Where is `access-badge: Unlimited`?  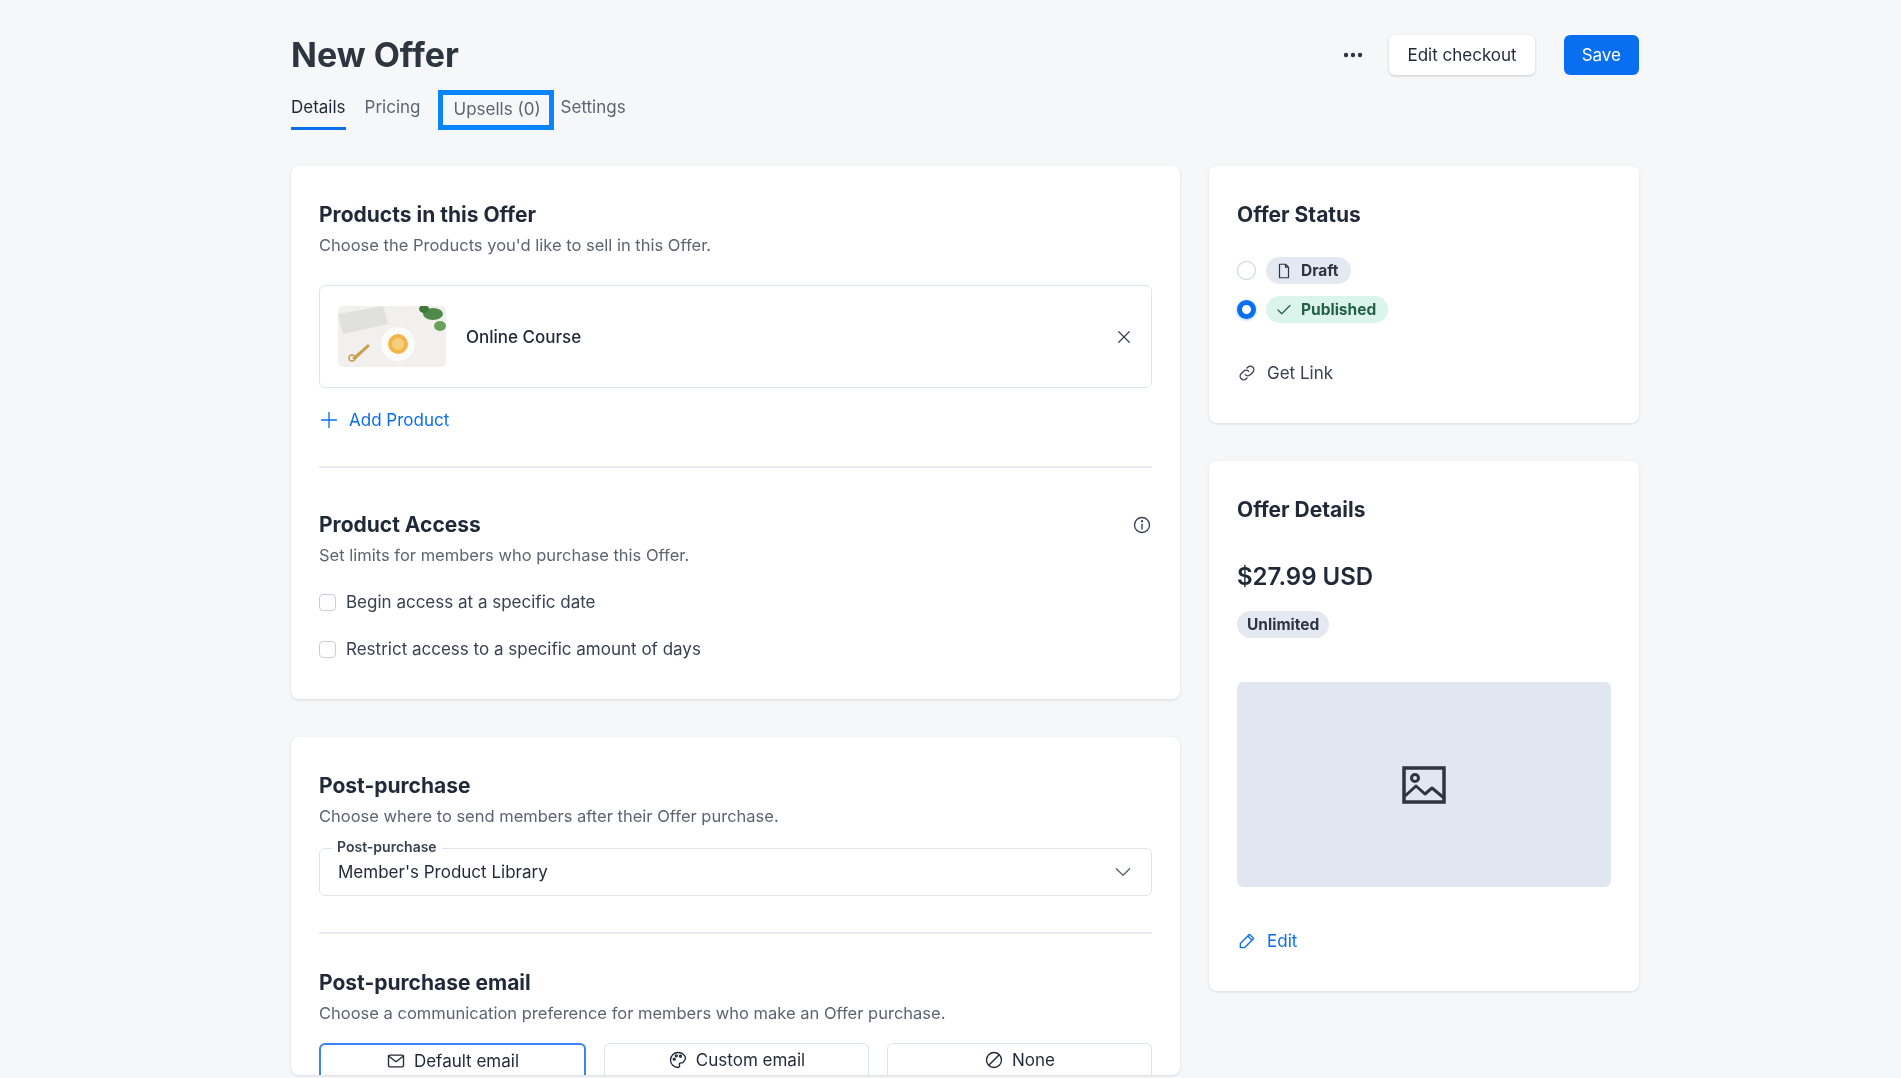 access-badge: Unlimited is located at coordinates (1283, 624).